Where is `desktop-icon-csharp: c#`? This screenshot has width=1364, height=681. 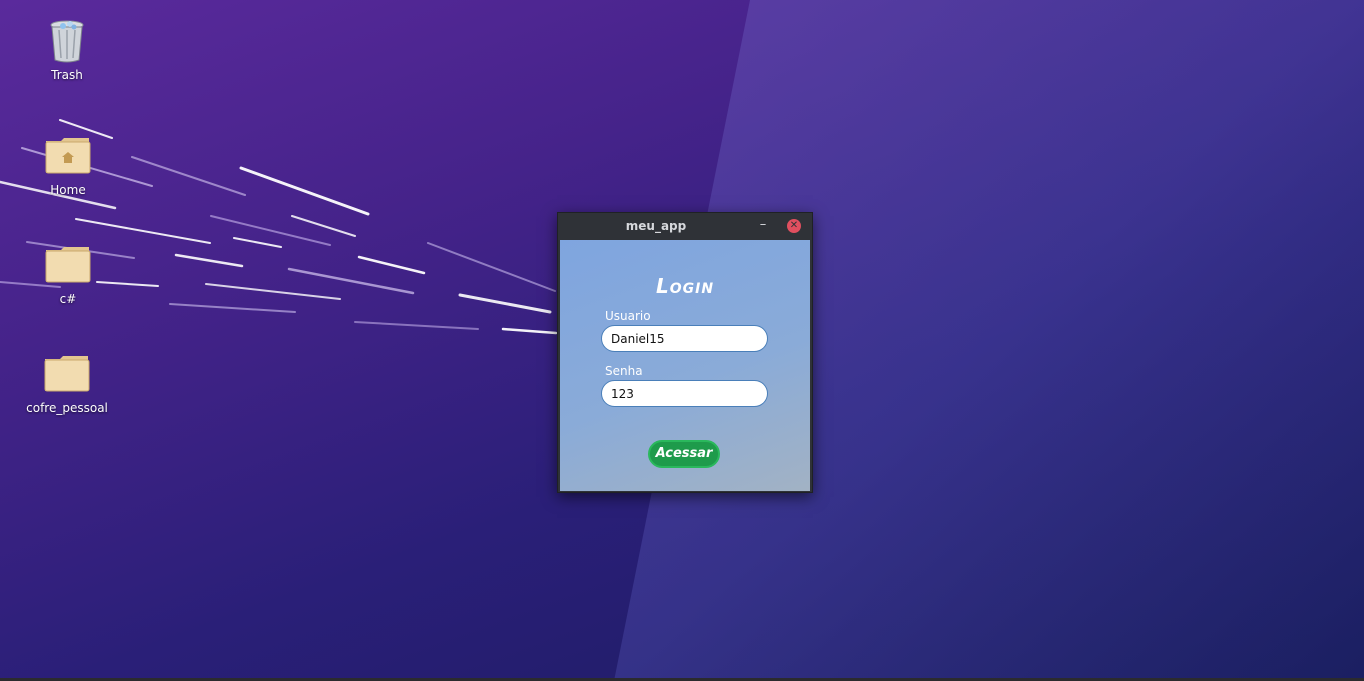 desktop-icon-csharp: c# is located at coordinates (68, 274).